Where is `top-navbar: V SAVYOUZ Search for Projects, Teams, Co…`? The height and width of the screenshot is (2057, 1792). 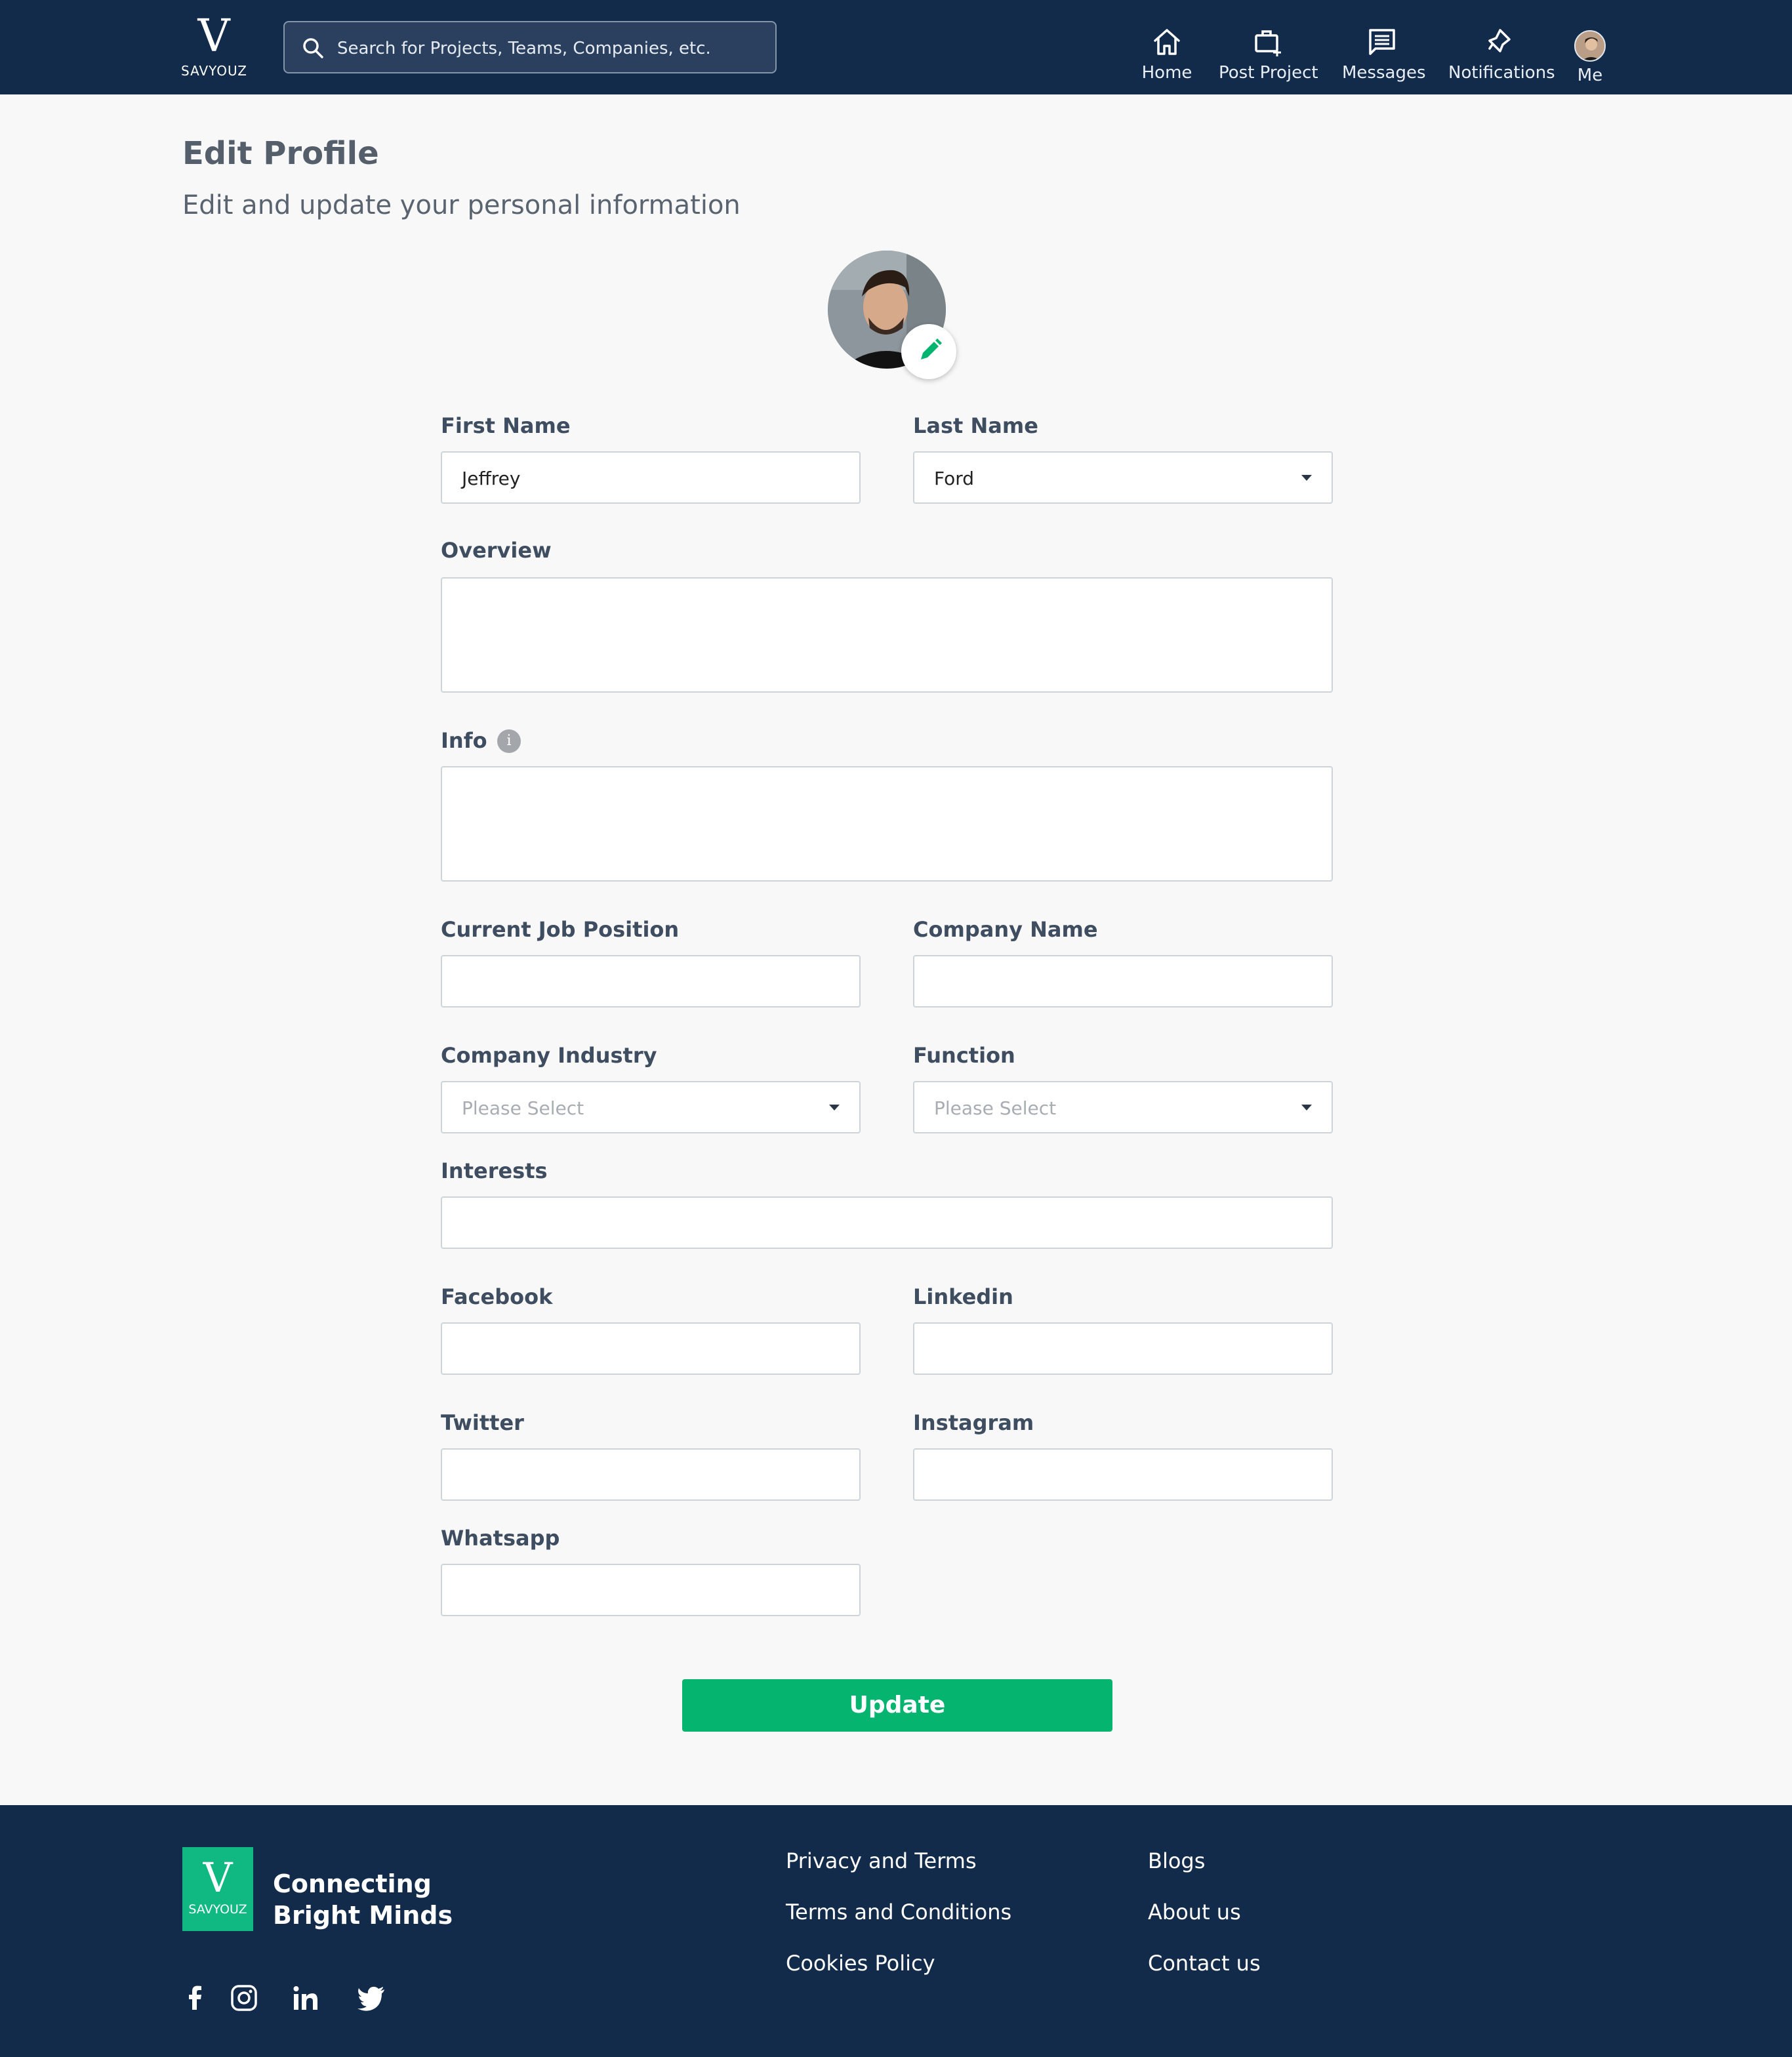 top-navbar: V SAVYOUZ Search for Projects, Teams, Co… is located at coordinates (896, 47).